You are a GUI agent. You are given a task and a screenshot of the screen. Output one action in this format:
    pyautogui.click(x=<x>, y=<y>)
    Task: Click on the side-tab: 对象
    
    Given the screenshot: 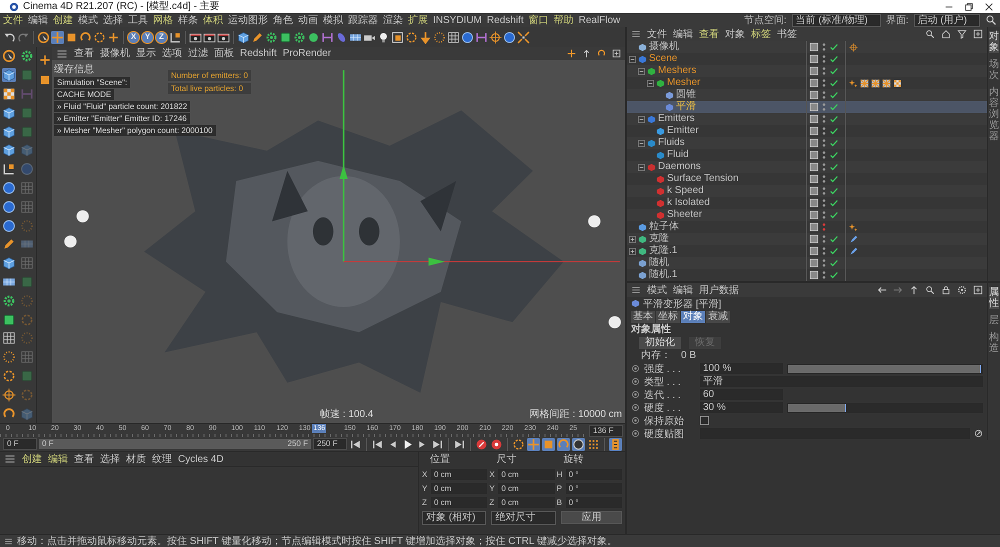 What is the action you would take?
    pyautogui.click(x=994, y=42)
    